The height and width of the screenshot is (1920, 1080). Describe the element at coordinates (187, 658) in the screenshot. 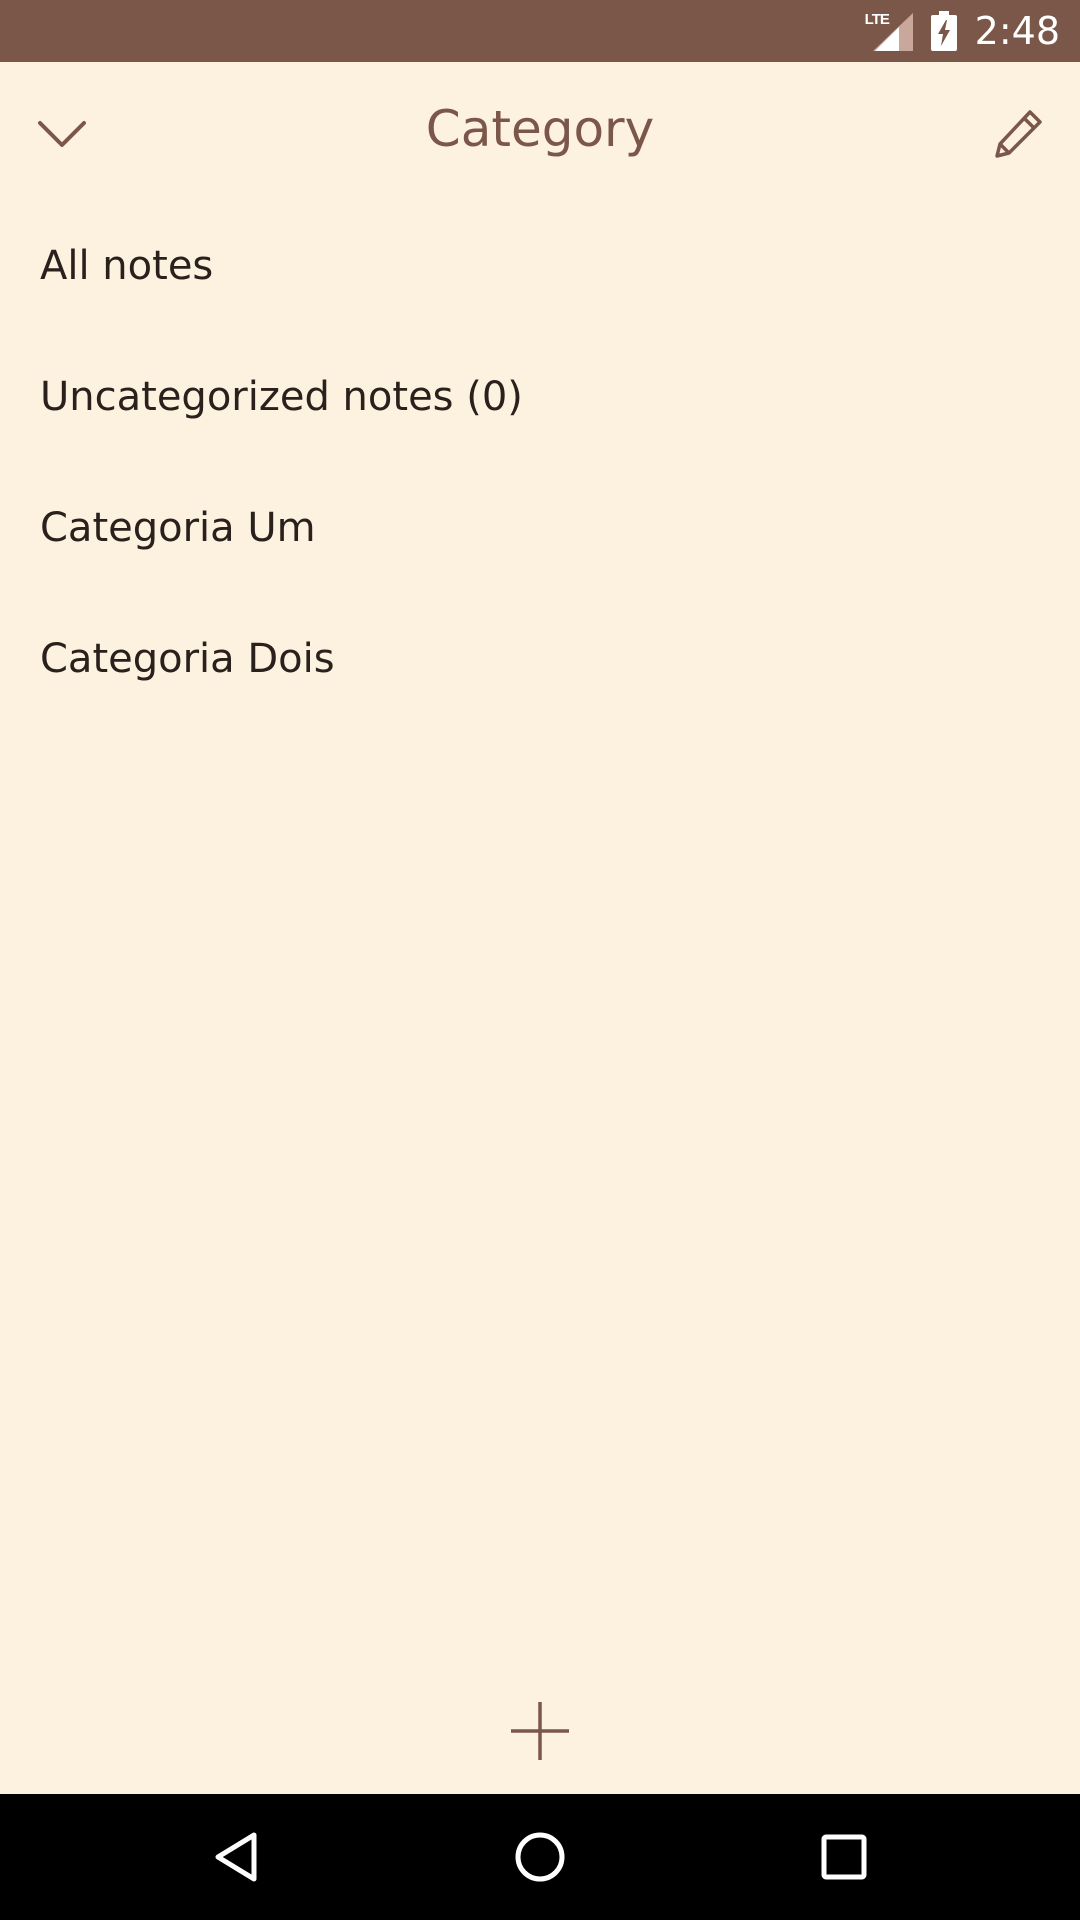

I see `category-label: Categoria Dois` at that location.